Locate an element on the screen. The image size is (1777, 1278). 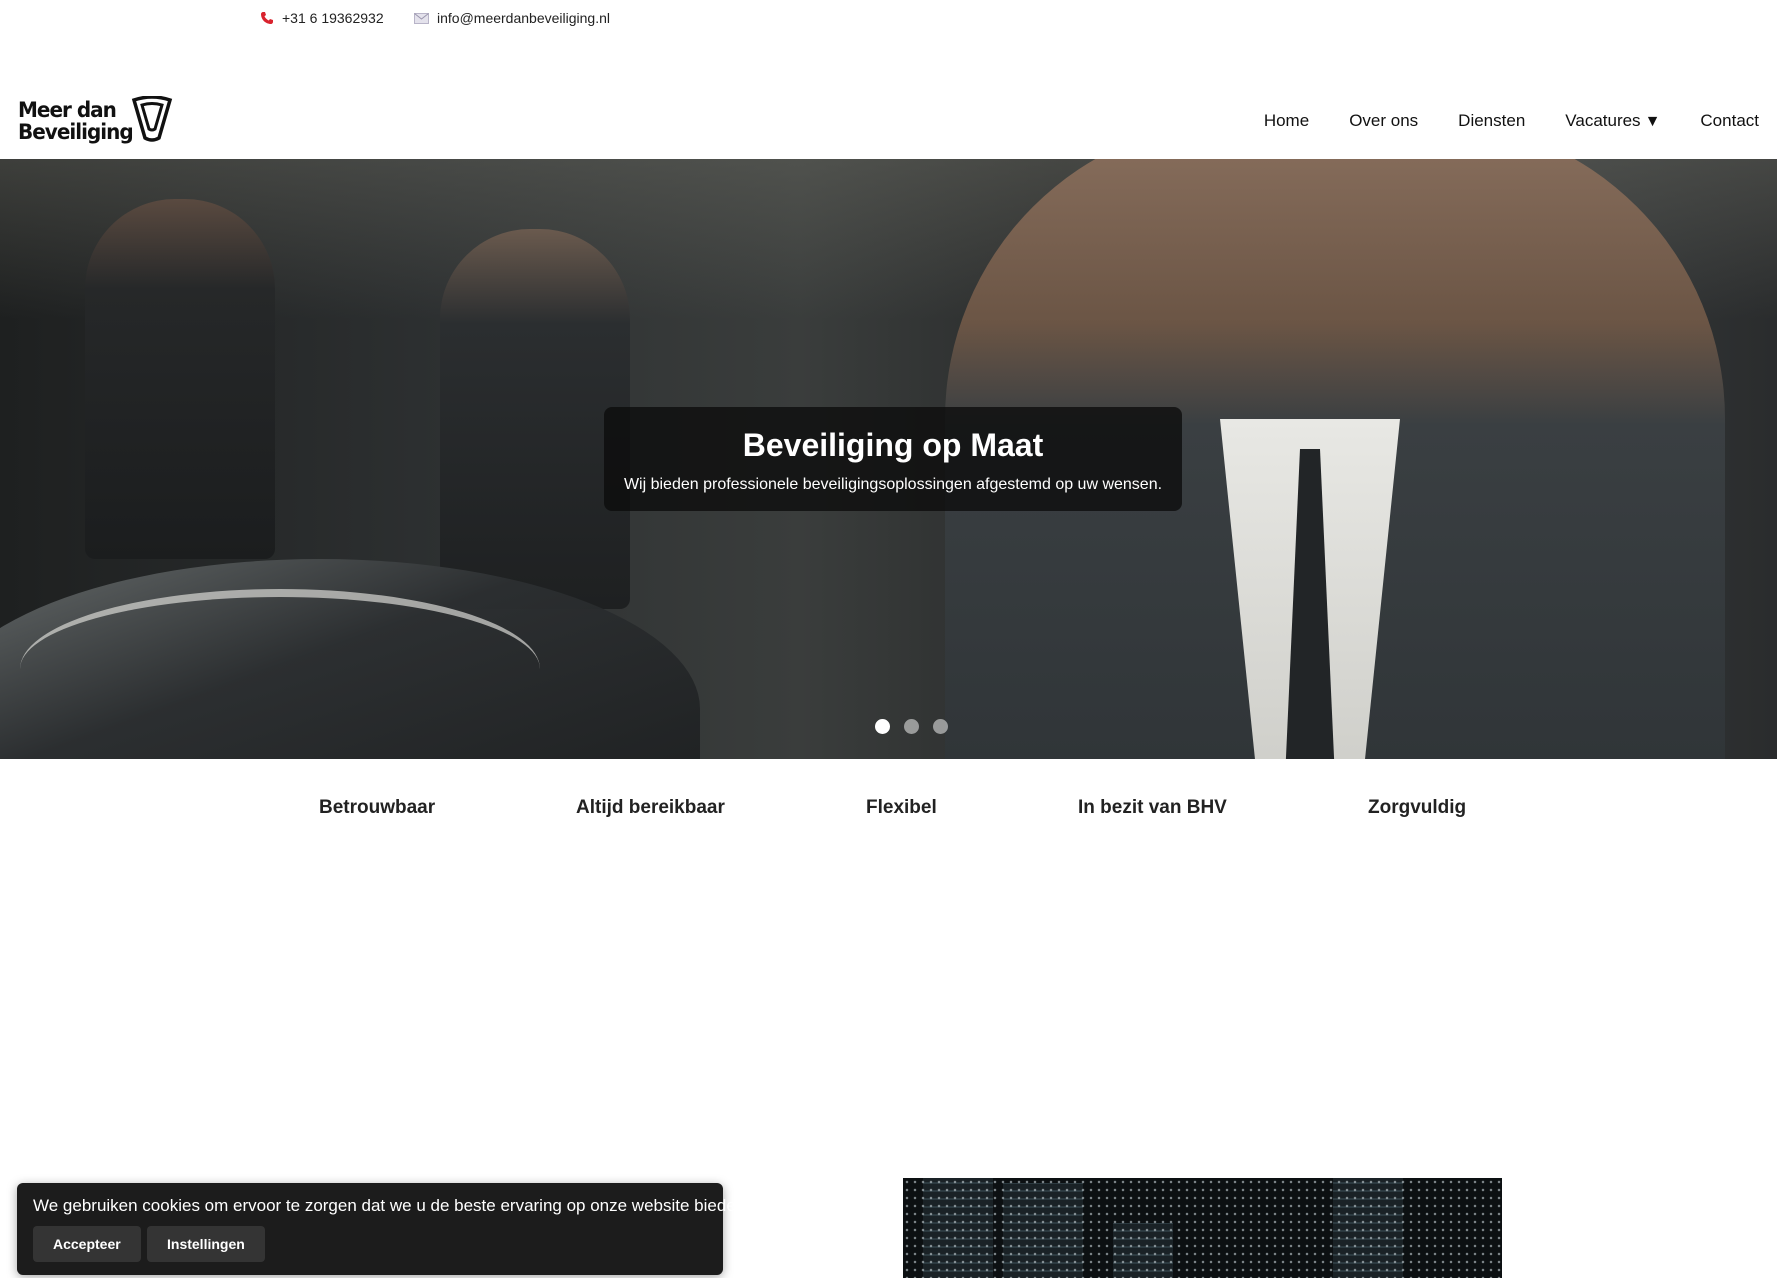
nav-vacatures-label: Vacatures is located at coordinates (1603, 120).